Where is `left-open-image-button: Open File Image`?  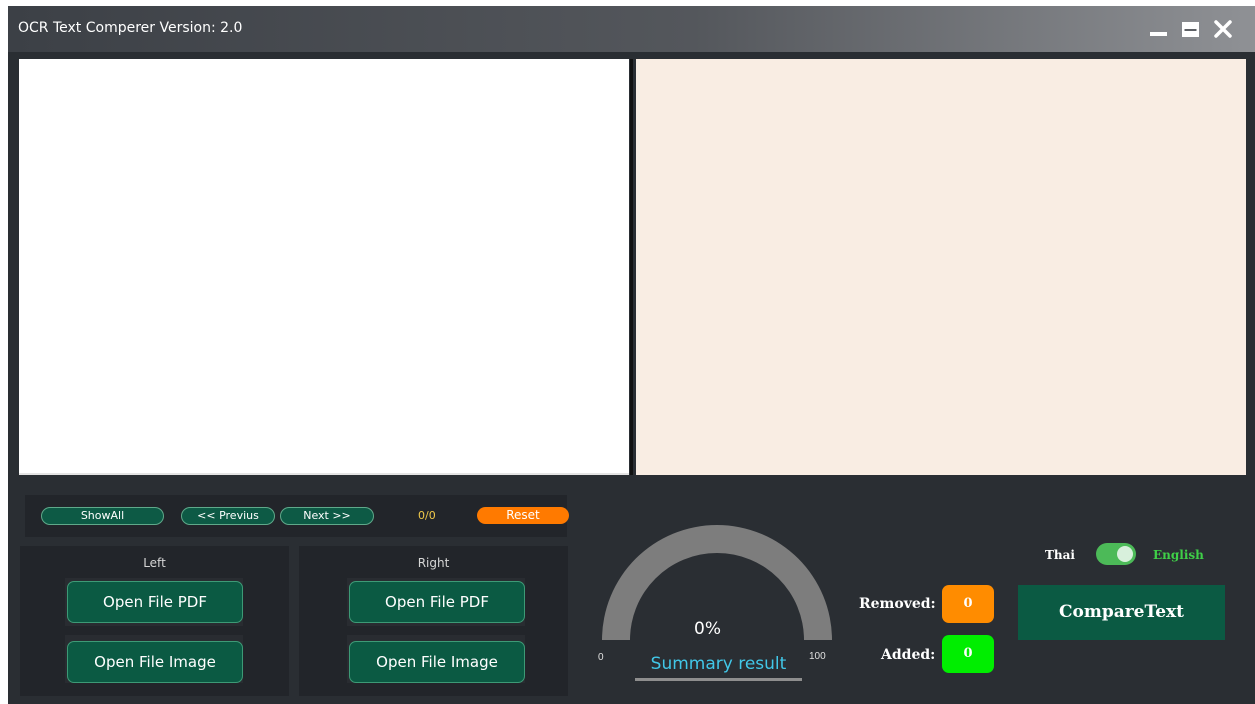 left-open-image-button: Open File Image is located at coordinates (155, 662).